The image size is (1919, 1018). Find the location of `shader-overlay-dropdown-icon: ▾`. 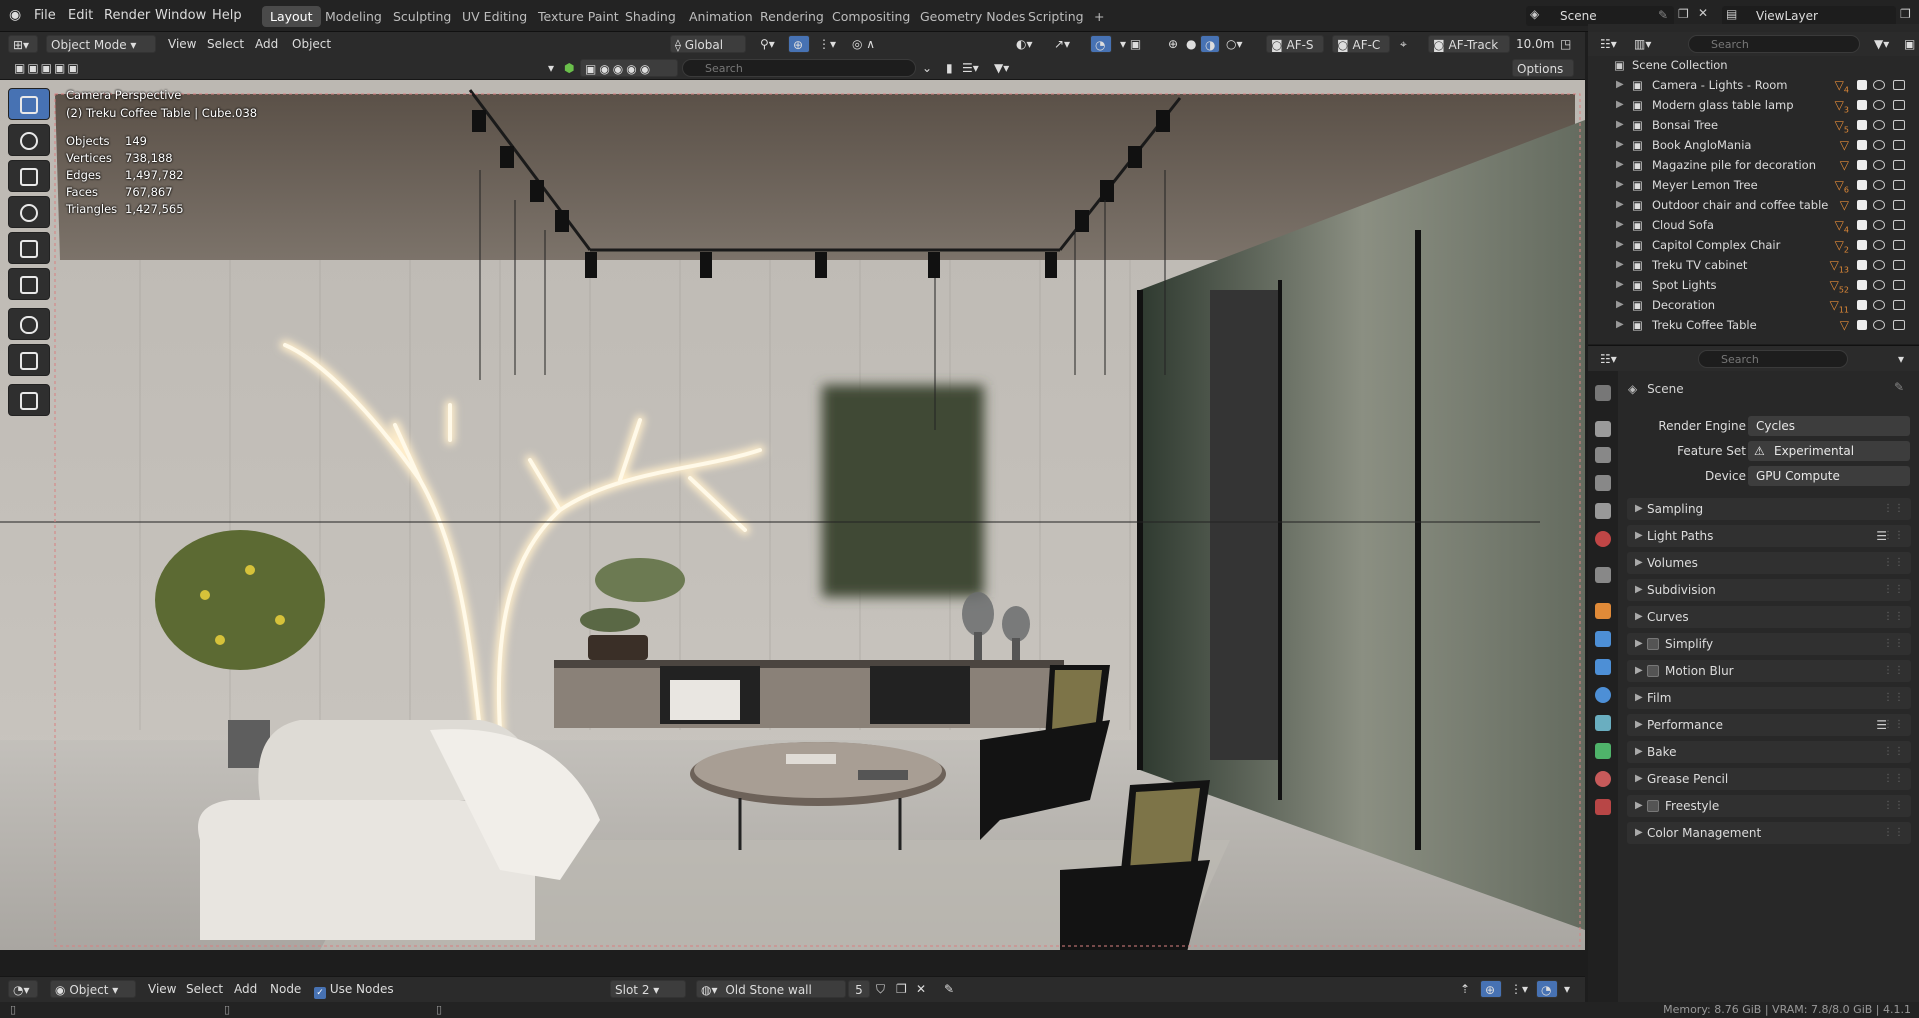

shader-overlay-dropdown-icon: ▾ is located at coordinates (1567, 989).